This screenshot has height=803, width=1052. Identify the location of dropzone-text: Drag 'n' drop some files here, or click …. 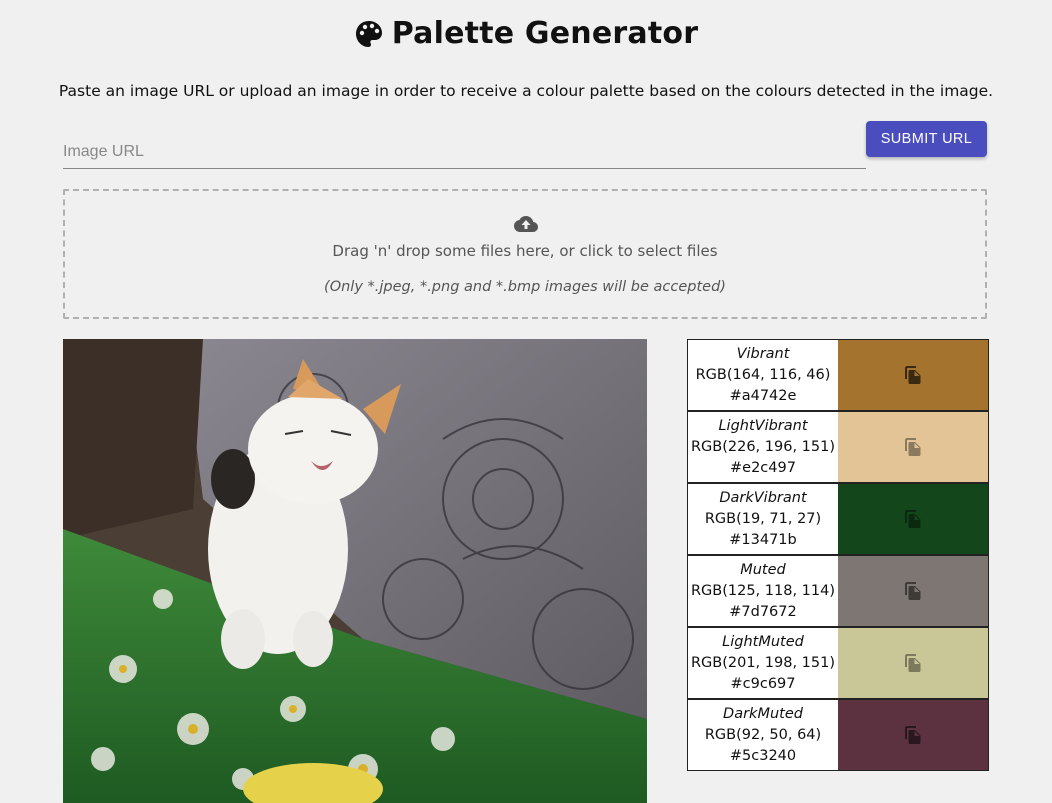
(525, 251).